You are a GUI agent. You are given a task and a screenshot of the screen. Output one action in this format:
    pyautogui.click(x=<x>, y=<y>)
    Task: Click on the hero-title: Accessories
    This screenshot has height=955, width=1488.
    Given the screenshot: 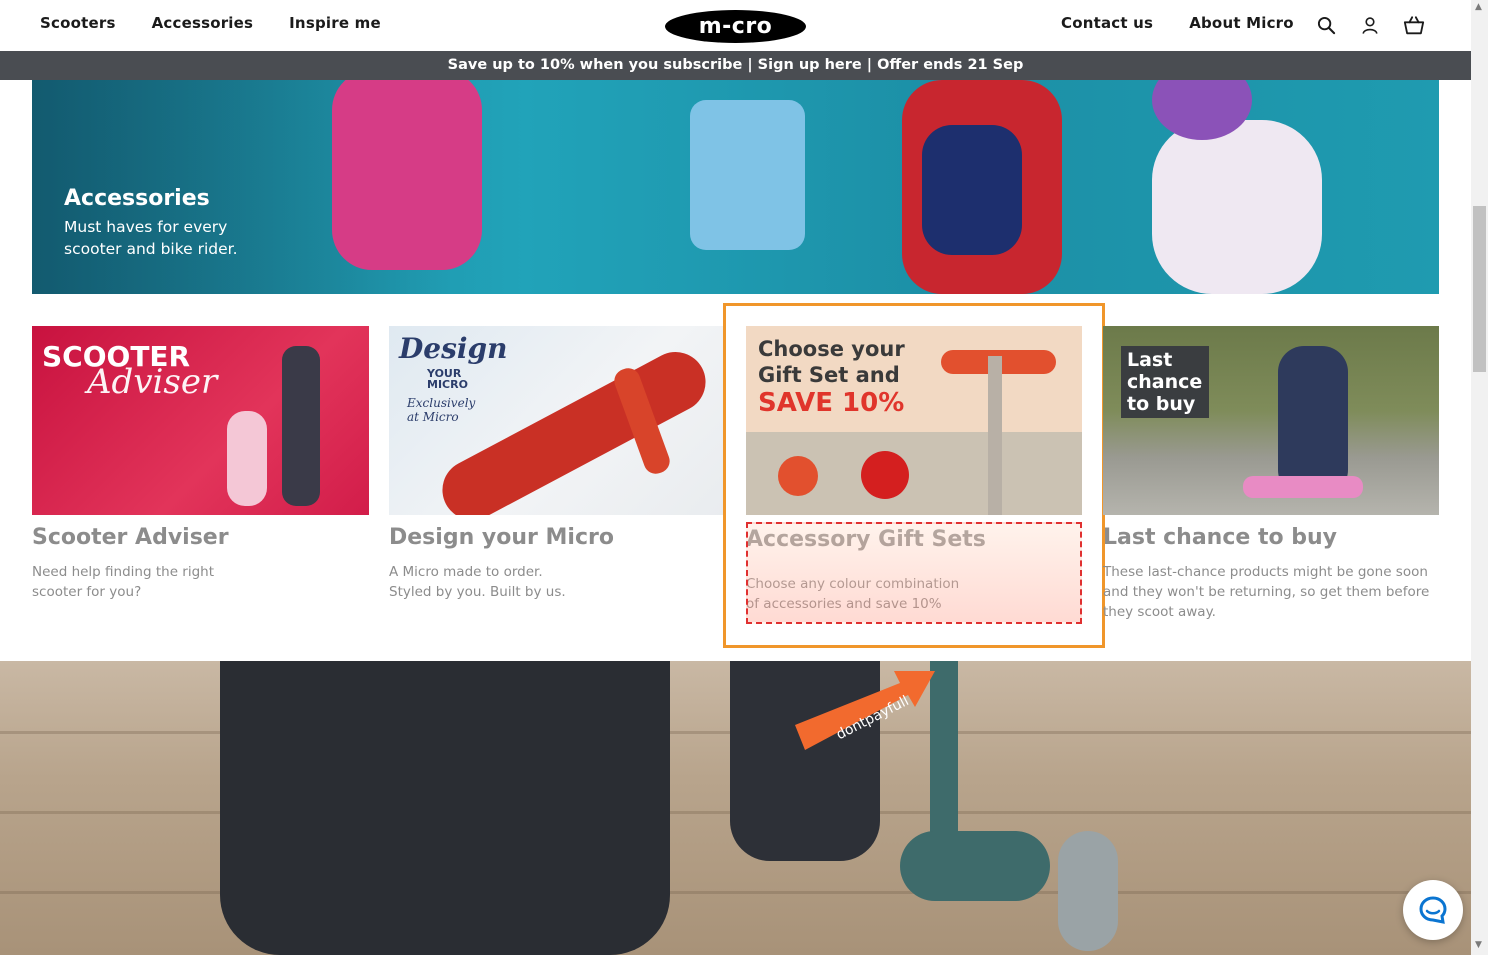 What is the action you would take?
    pyautogui.click(x=137, y=198)
    